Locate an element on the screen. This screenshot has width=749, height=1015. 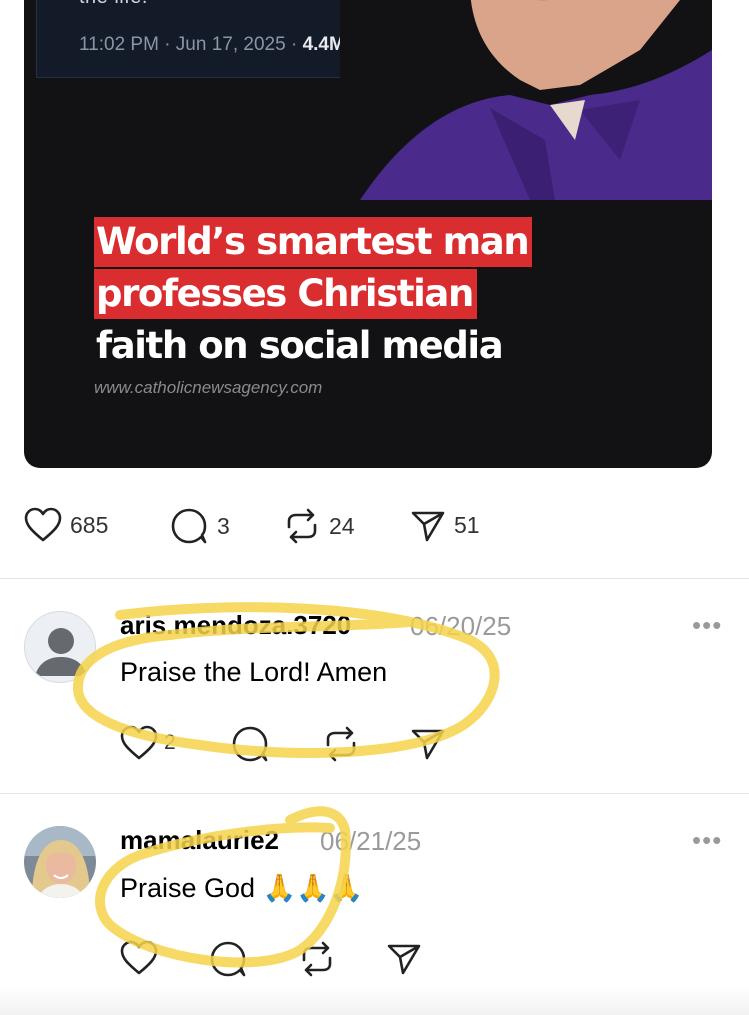
repost-button: 24 is located at coordinates (319, 526).